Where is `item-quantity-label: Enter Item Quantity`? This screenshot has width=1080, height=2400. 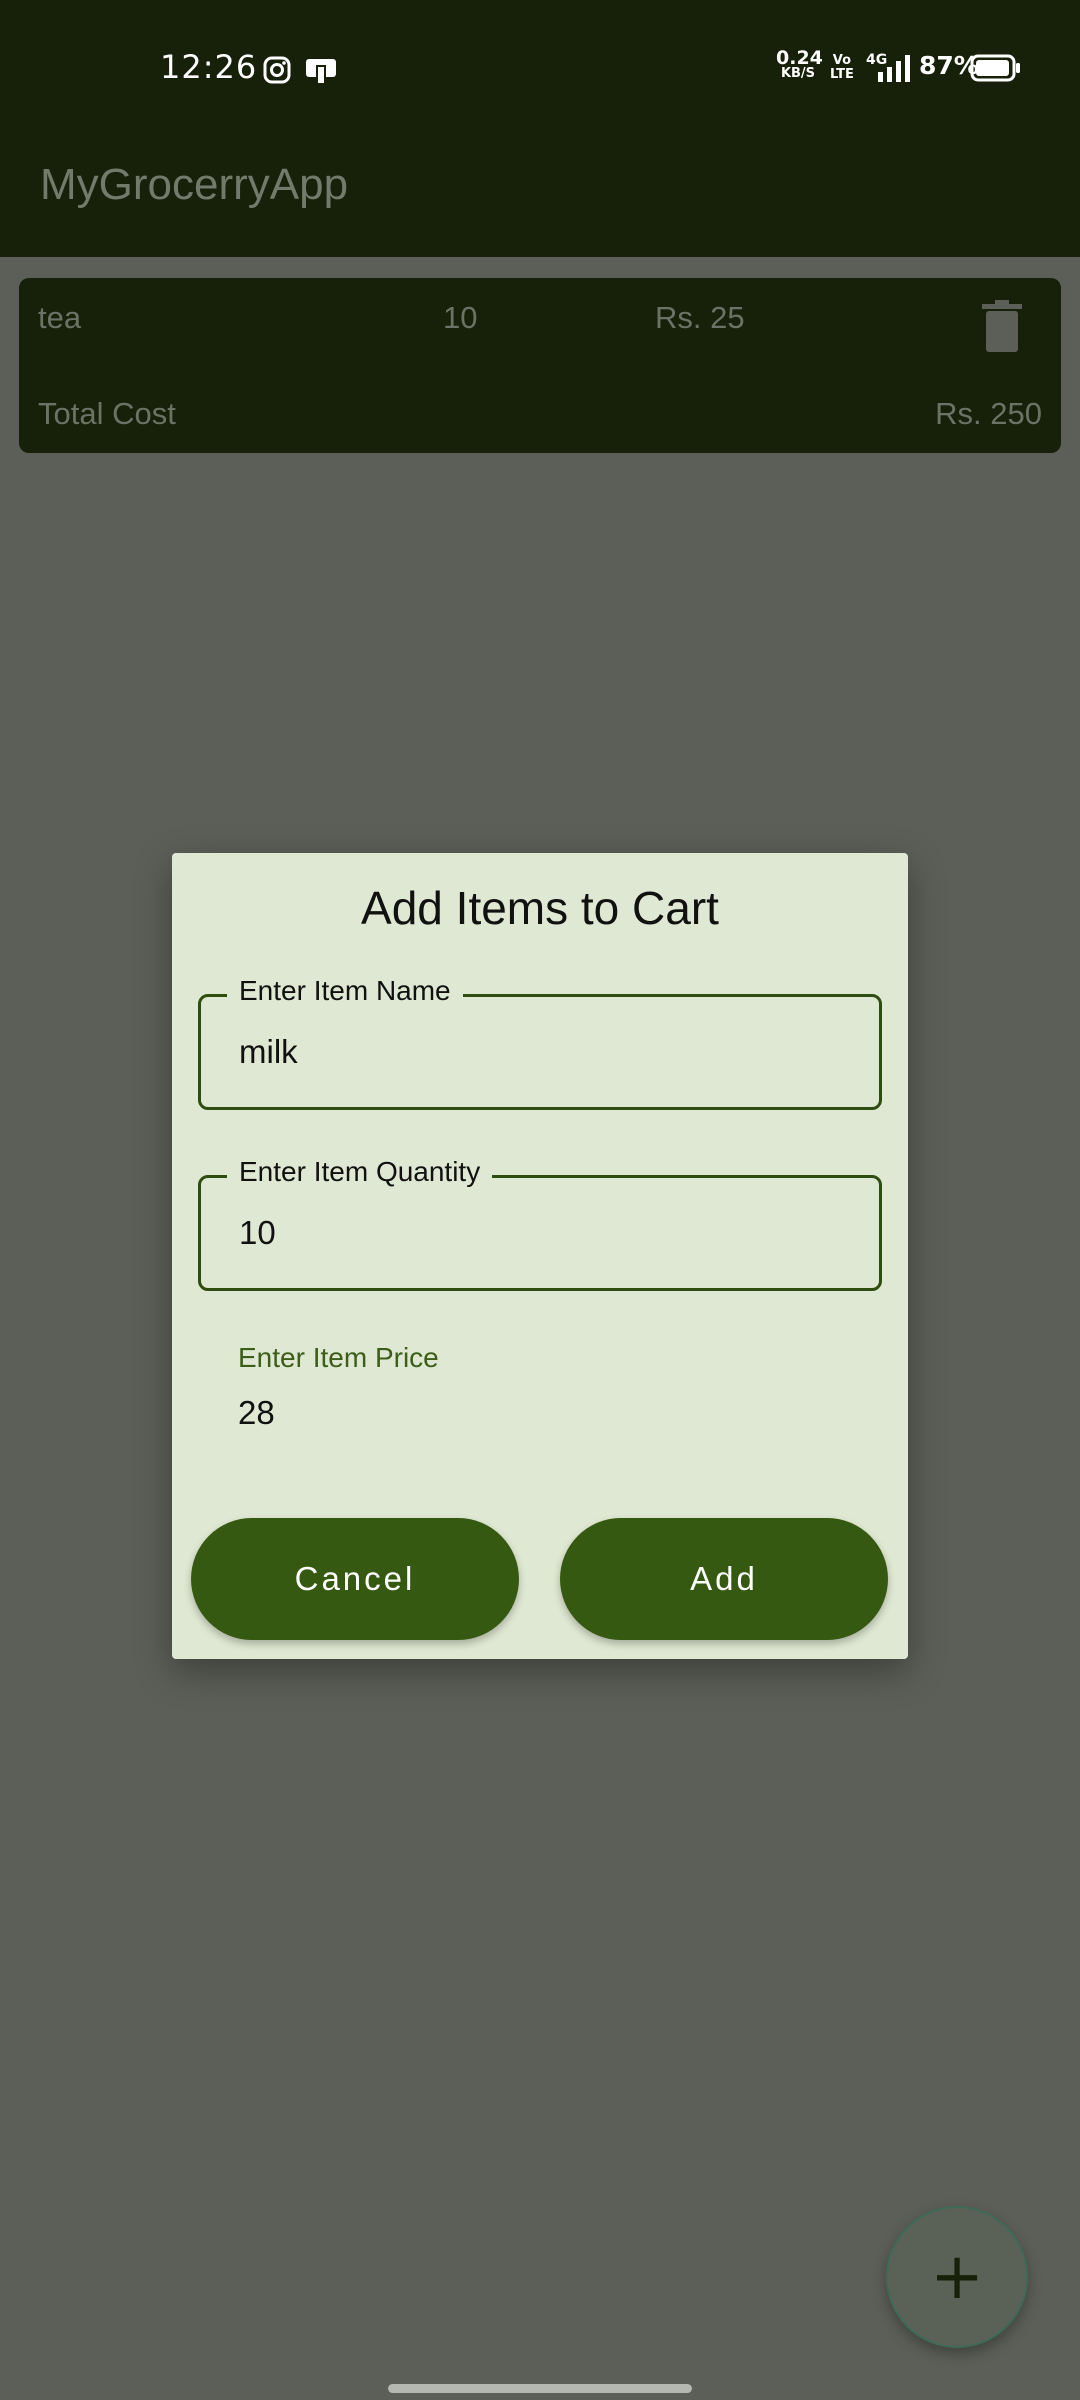 item-quantity-label: Enter Item Quantity is located at coordinates (360, 1172).